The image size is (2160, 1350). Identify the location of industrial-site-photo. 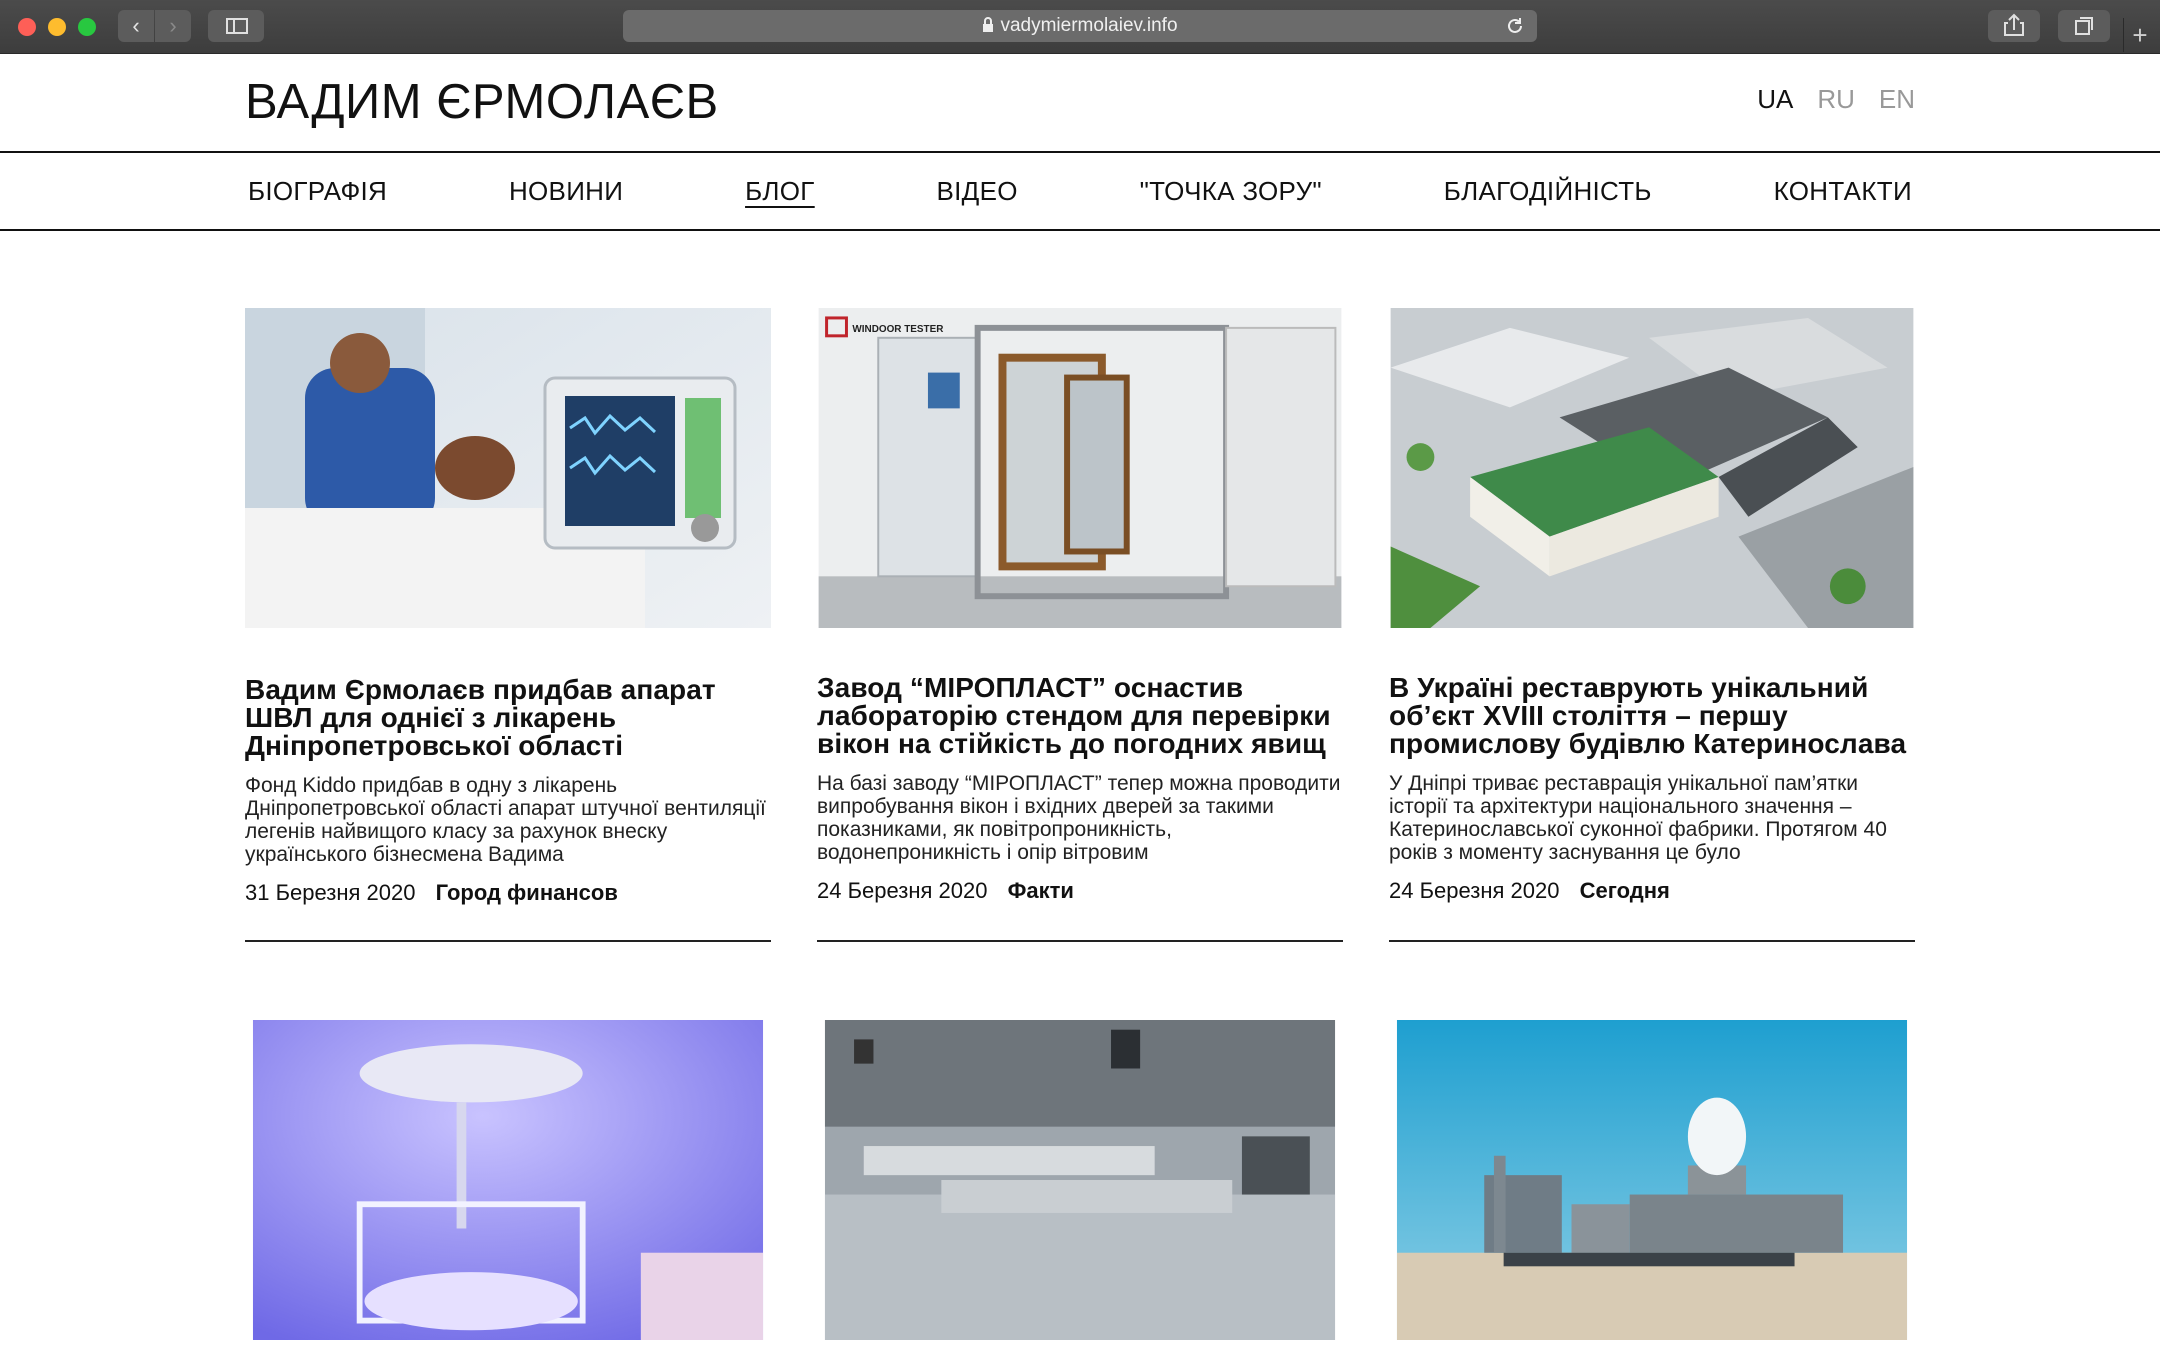
(1652, 1180).